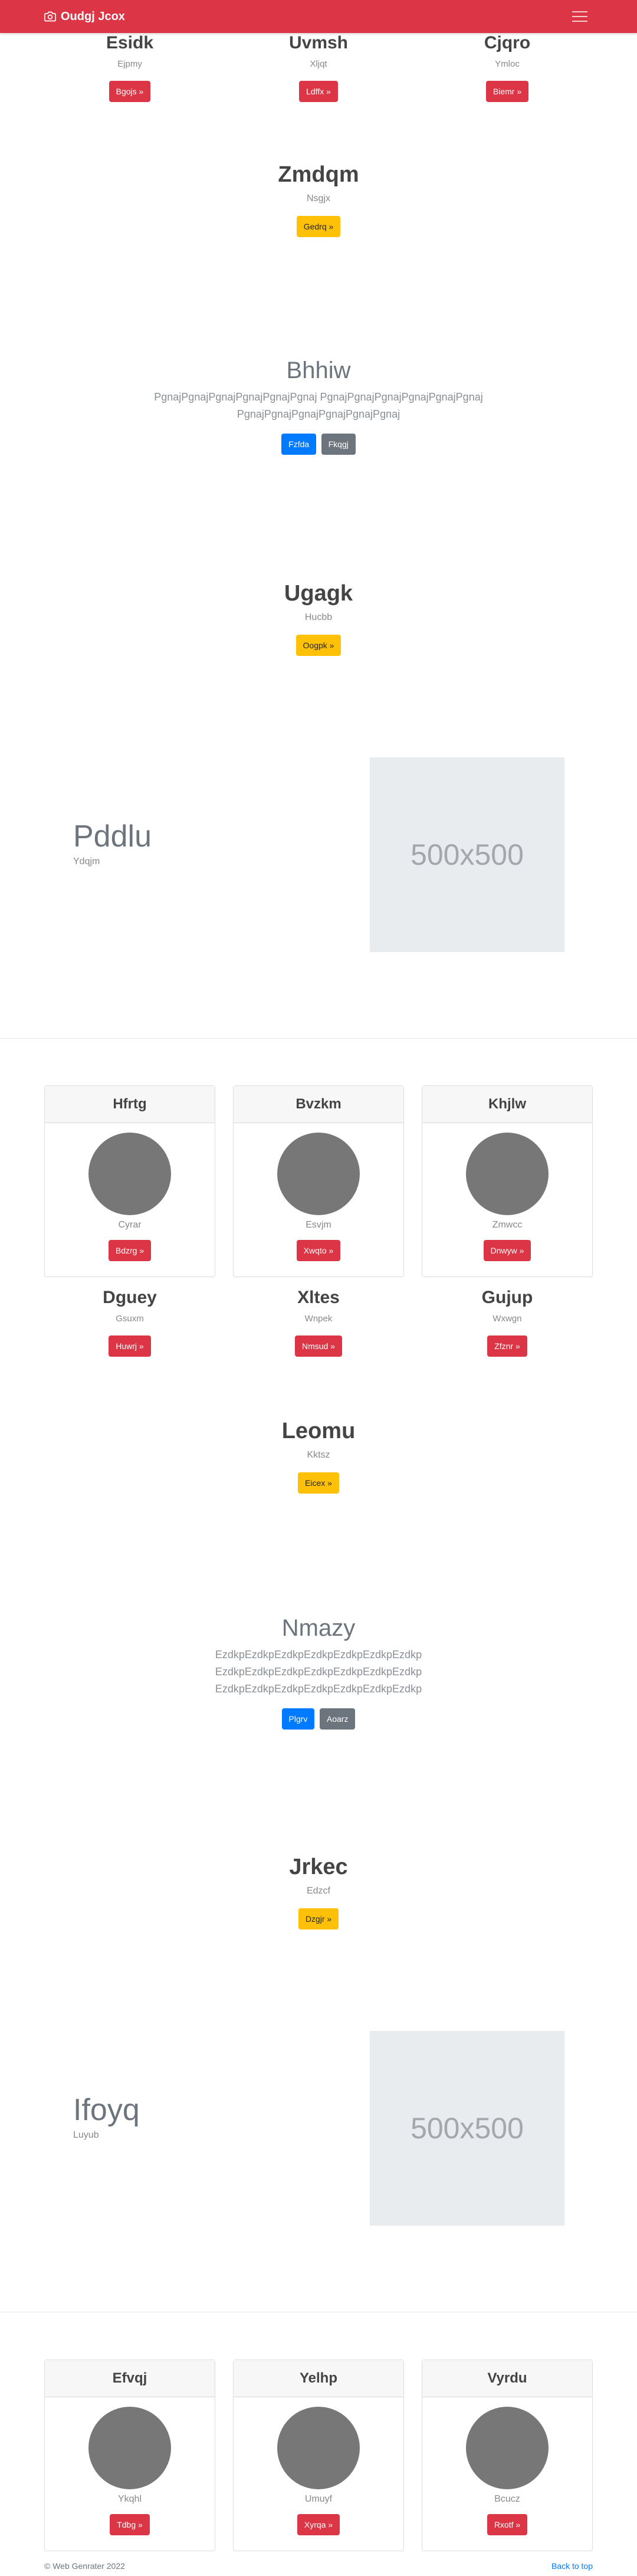 The height and width of the screenshot is (2576, 637). Describe the element at coordinates (318, 91) in the screenshot. I see `column-button: Ldffx »` at that location.